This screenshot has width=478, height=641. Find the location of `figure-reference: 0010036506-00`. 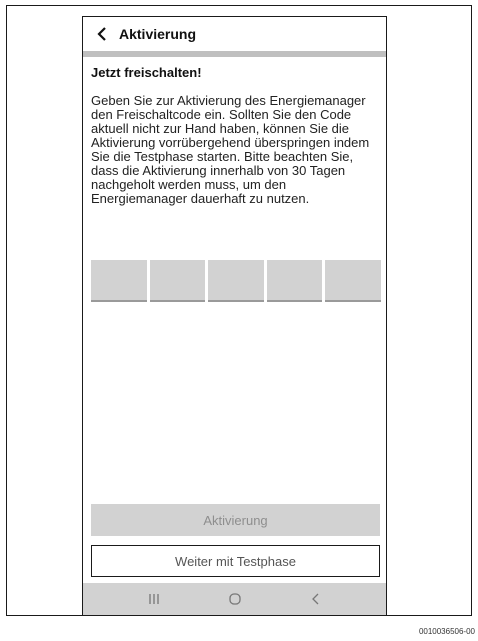

figure-reference: 0010036506-00 is located at coordinates (446, 631).